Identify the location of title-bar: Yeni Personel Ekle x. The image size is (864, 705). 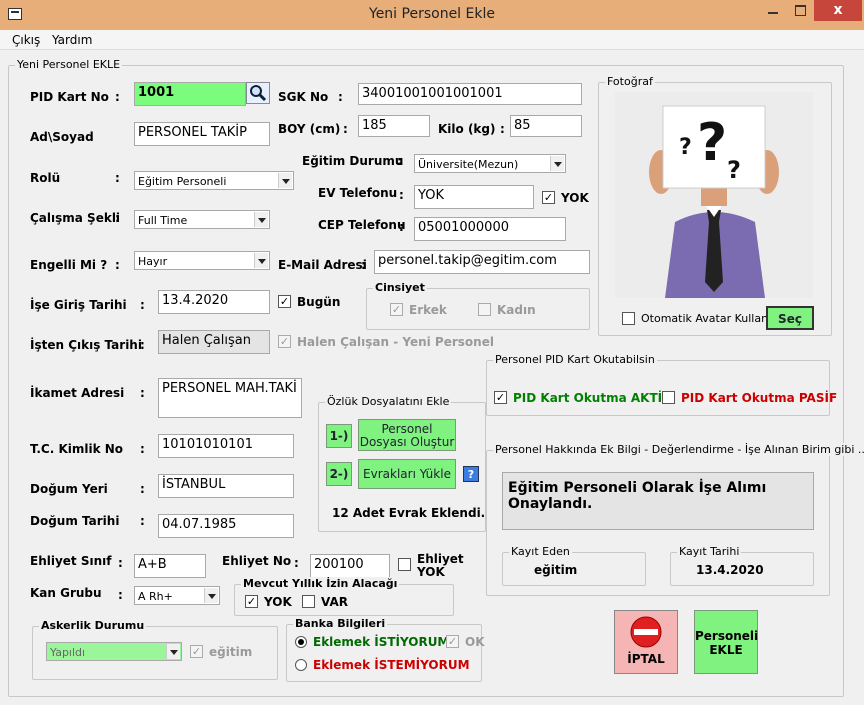
(432, 15).